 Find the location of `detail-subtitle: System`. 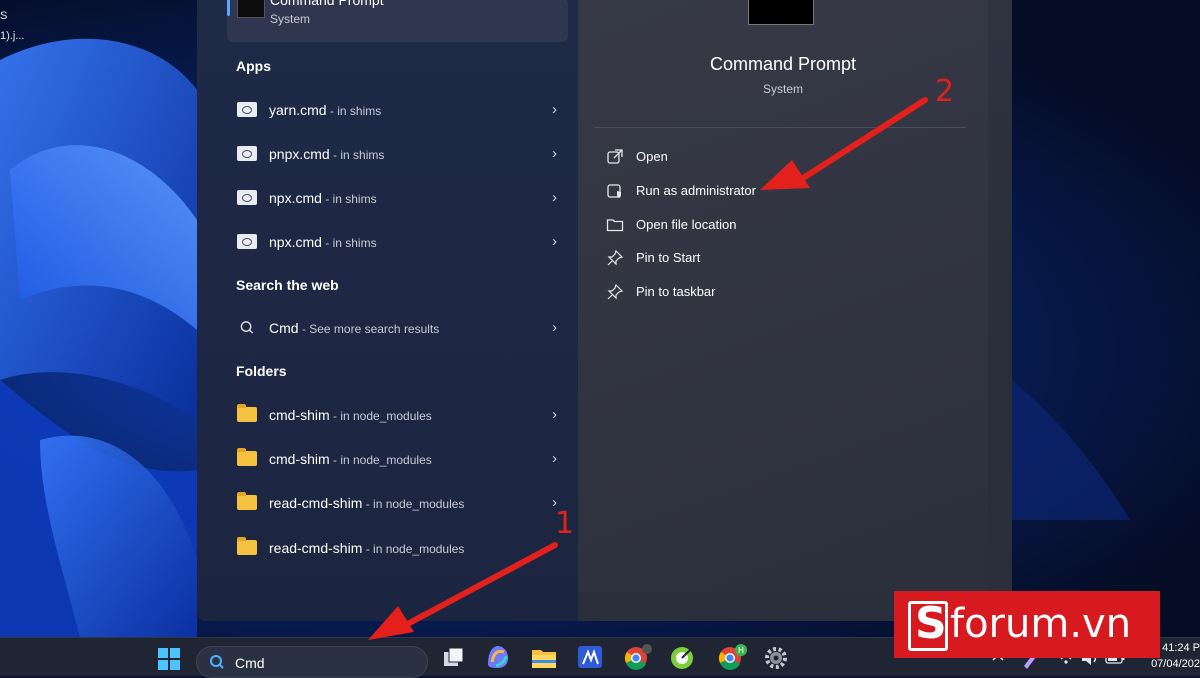

detail-subtitle: System is located at coordinates (782, 89).